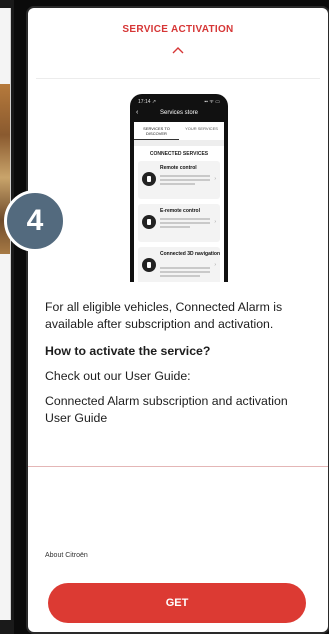 The image size is (329, 634). I want to click on activation-heading: How to activate the service?, so click(128, 351).